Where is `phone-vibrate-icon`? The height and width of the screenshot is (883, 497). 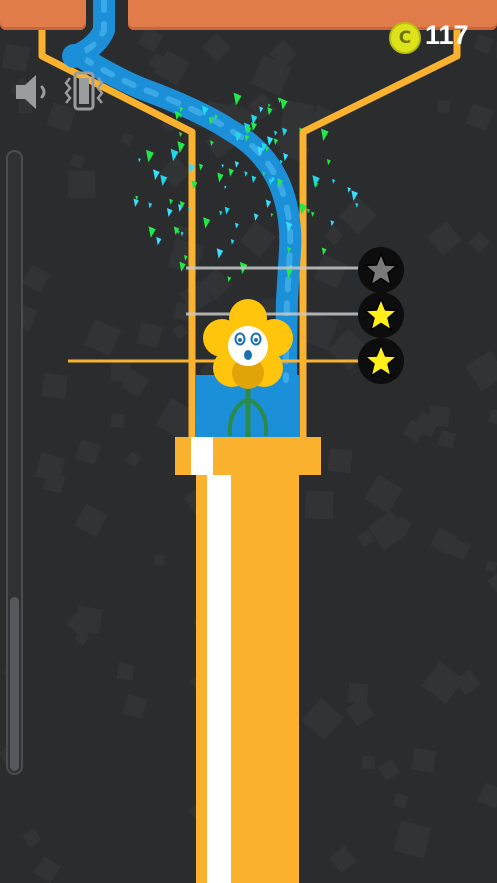
phone-vibrate-icon is located at coordinates (84, 91).